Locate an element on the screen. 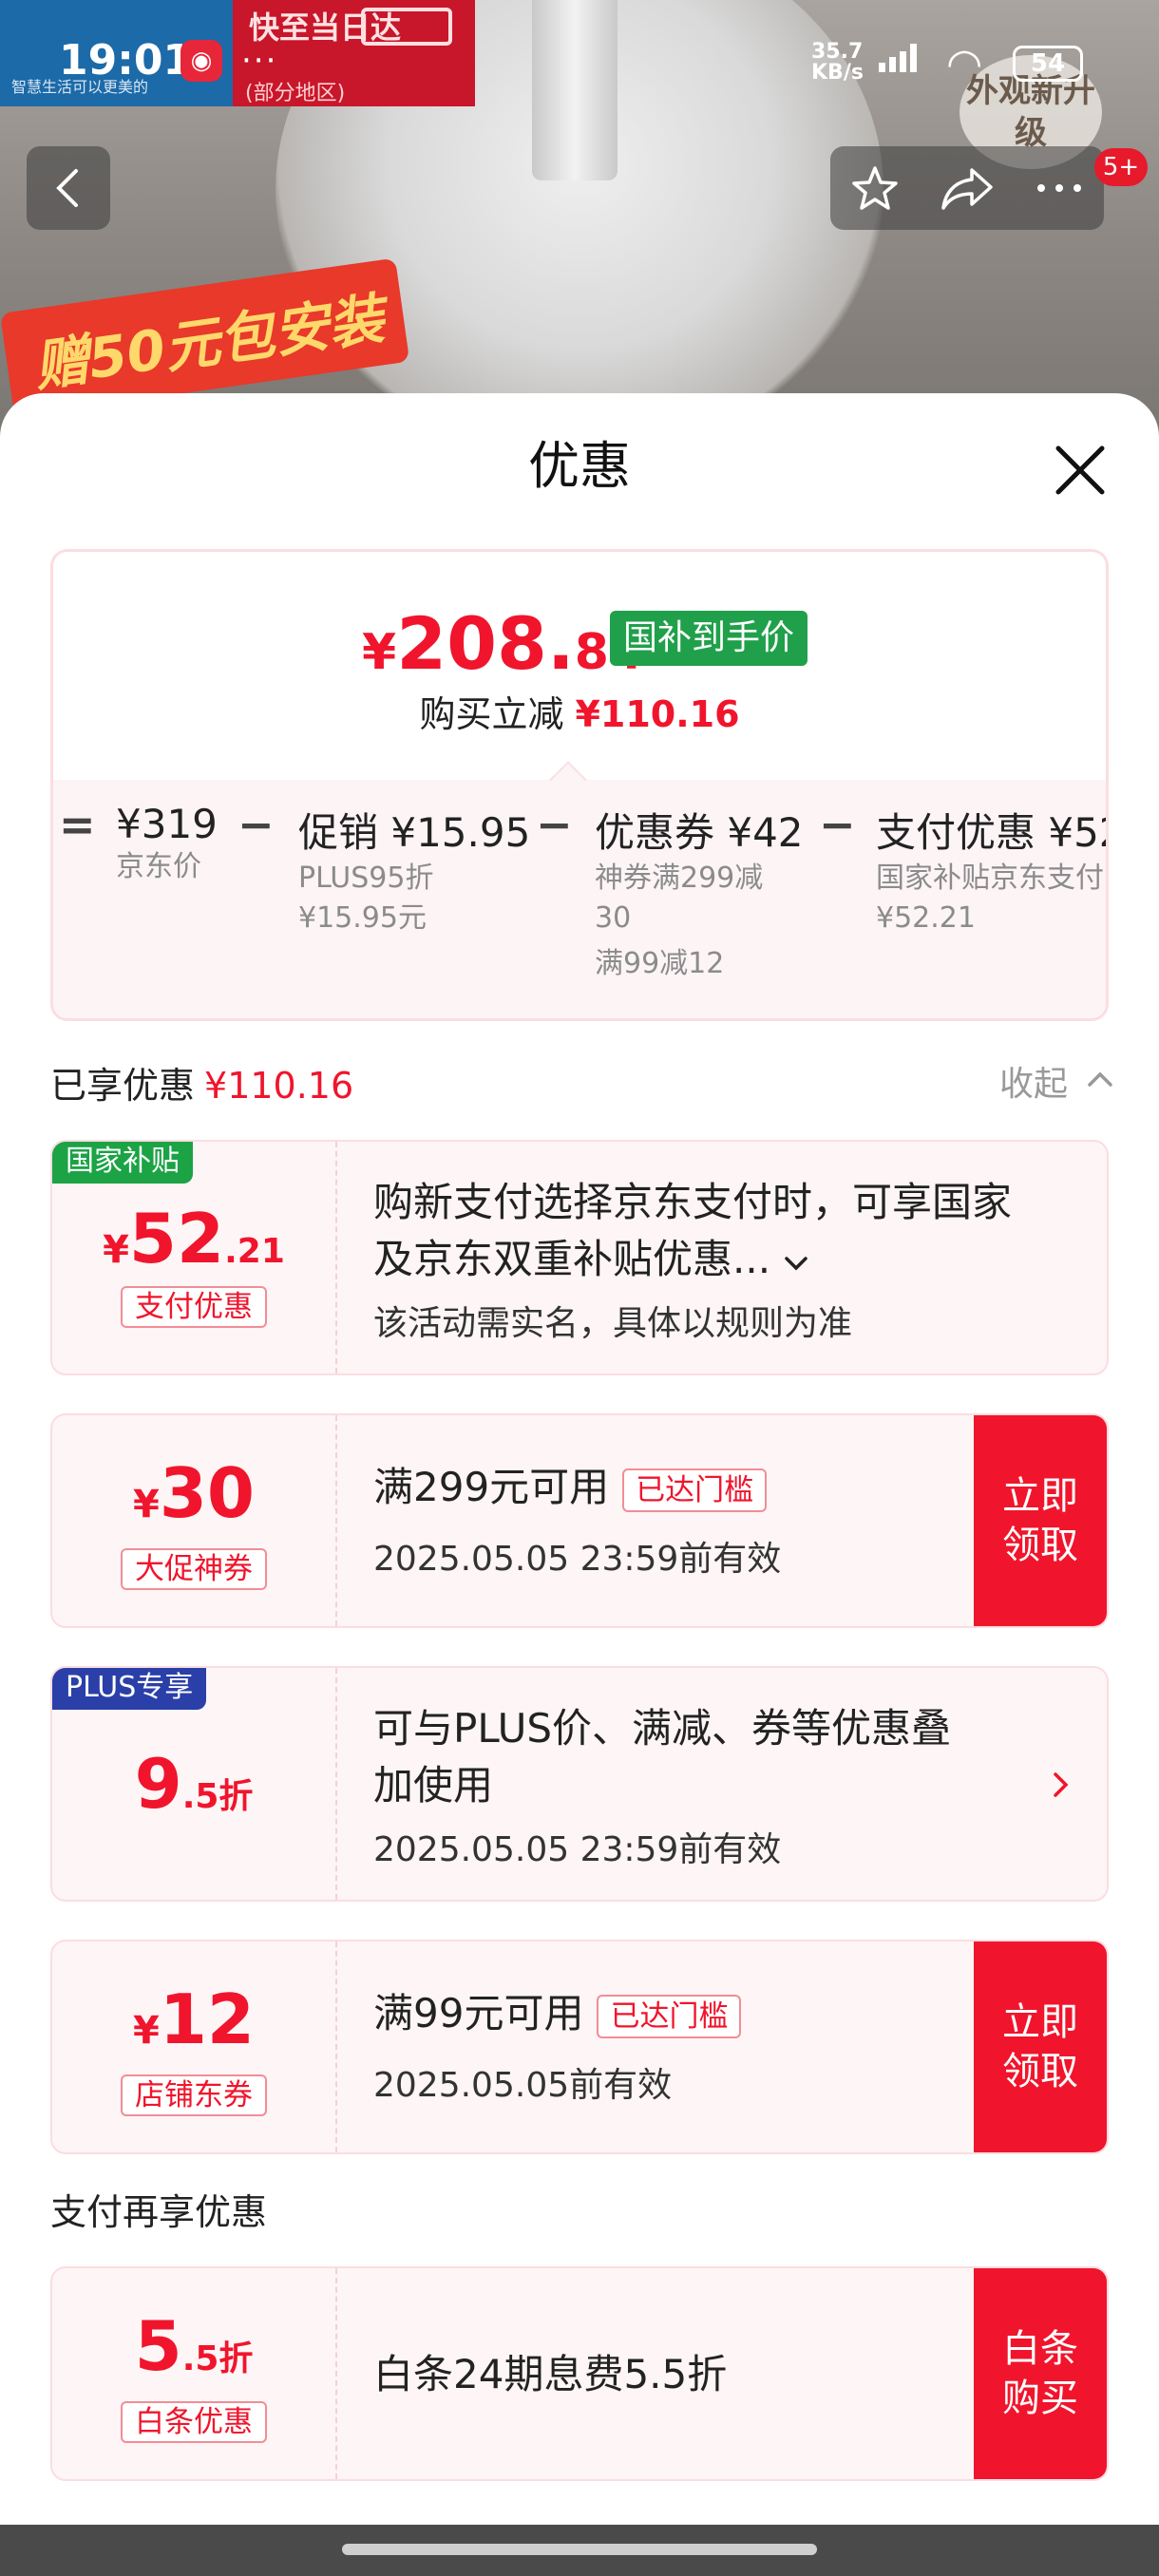 This screenshot has height=2576, width=1159. enjoyed-value: ¥110.16 is located at coordinates (279, 1086).